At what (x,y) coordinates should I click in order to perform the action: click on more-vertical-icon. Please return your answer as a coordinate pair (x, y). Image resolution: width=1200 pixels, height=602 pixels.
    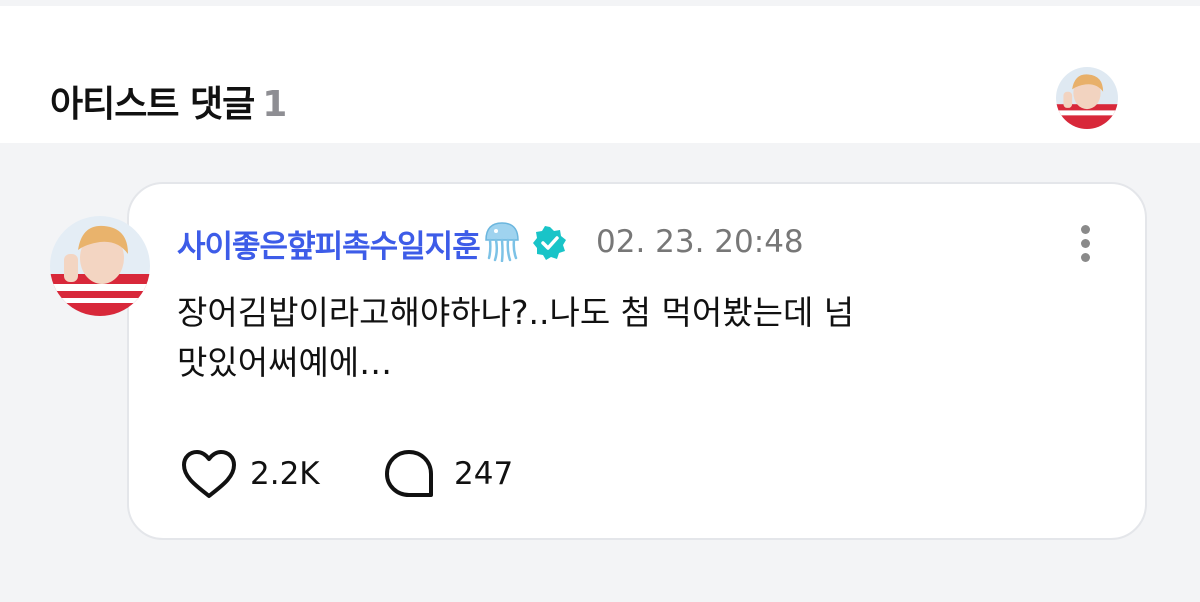
    Looking at the image, I should click on (1085, 243).